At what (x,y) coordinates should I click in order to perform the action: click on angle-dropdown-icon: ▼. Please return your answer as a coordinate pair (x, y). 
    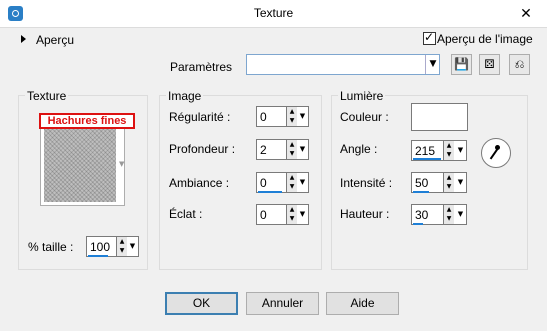
    Looking at the image, I should click on (460, 150).